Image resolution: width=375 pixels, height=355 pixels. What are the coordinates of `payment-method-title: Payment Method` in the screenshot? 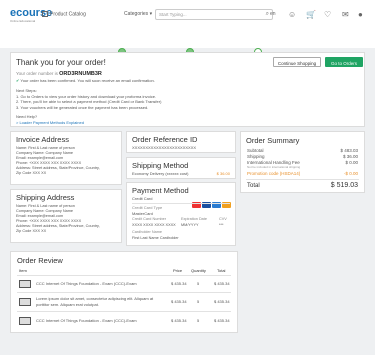 It's located at (160, 190).